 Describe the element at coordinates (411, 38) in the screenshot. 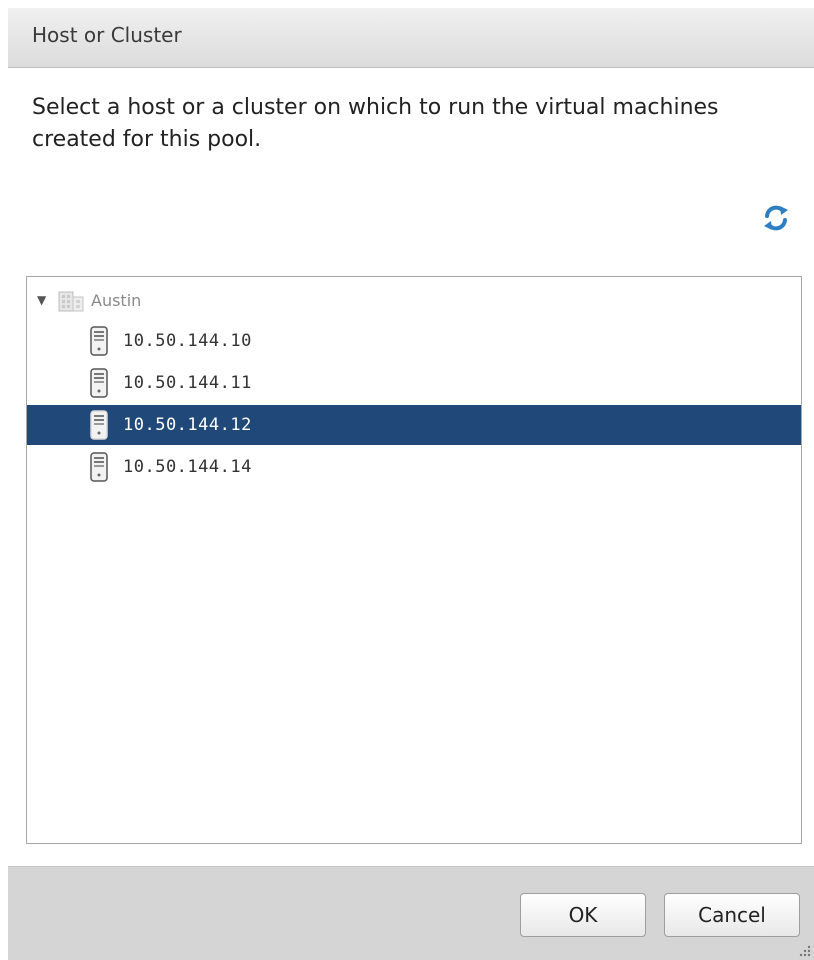

I see `dialog-titlebar: Host or Cluster` at that location.